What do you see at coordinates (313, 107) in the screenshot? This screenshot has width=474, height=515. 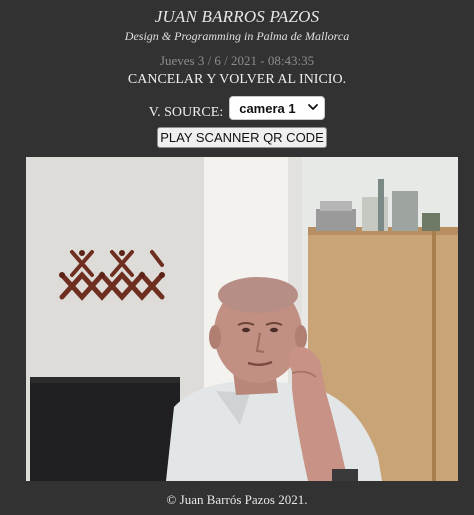 I see `chevron-down-icon` at bounding box center [313, 107].